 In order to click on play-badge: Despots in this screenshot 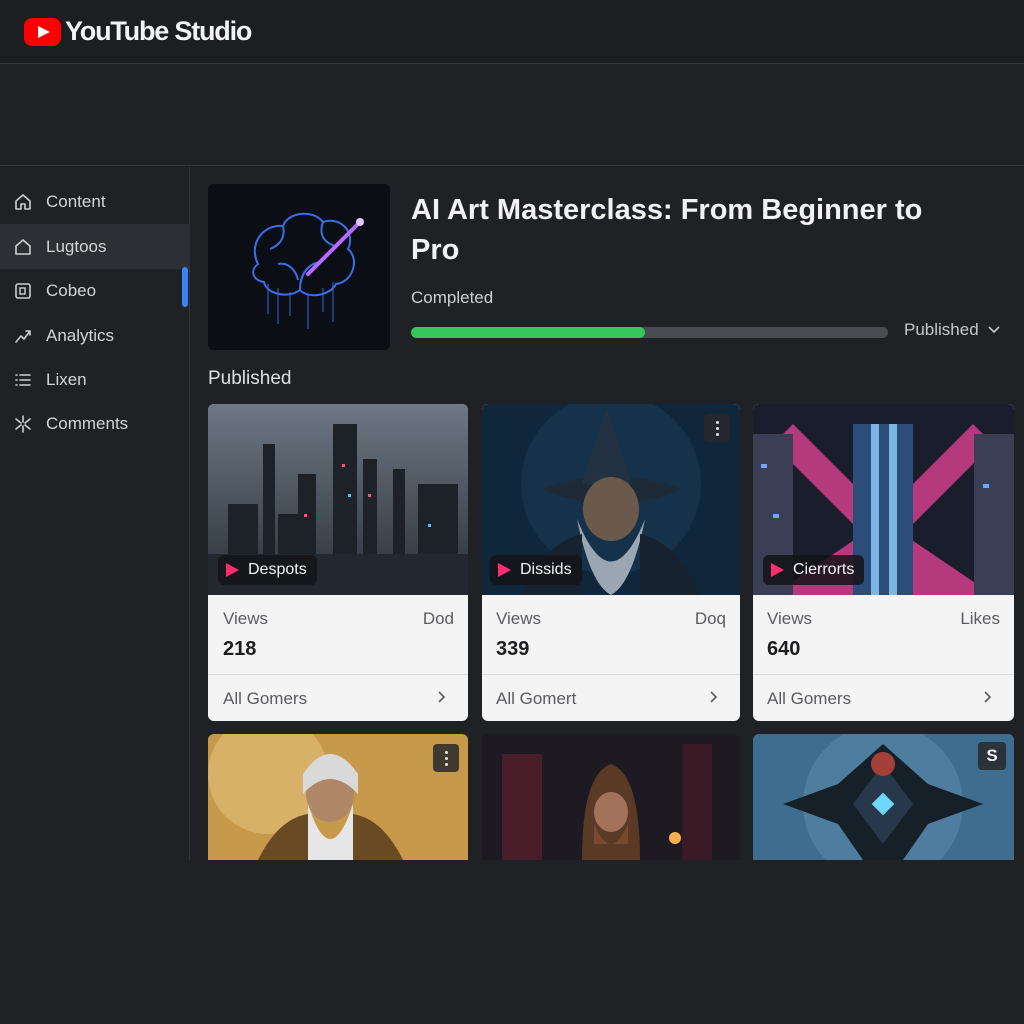, I will do `click(267, 570)`.